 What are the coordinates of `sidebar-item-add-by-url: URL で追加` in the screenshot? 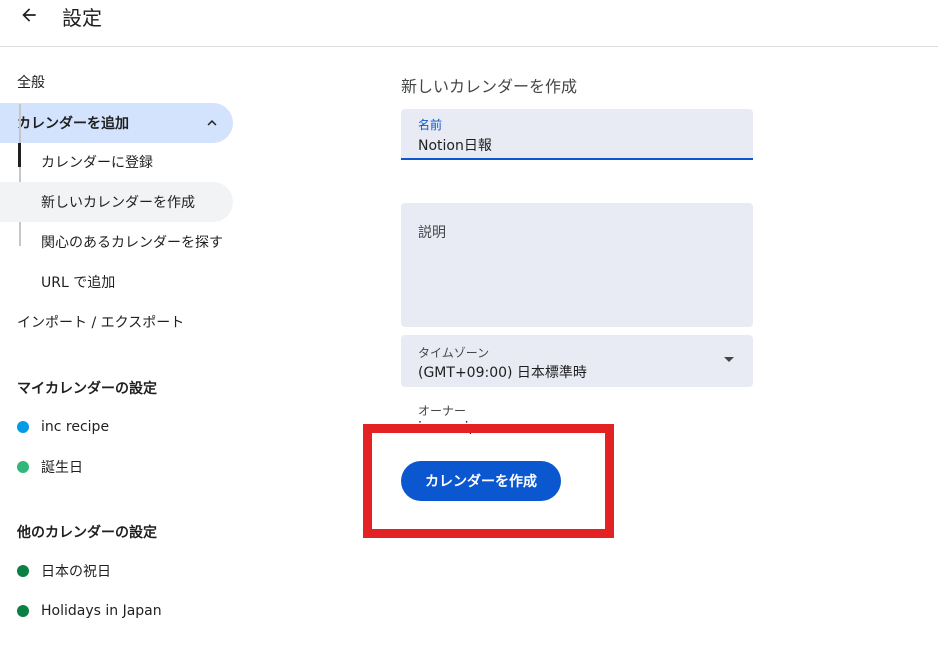 It's located at (116, 282).